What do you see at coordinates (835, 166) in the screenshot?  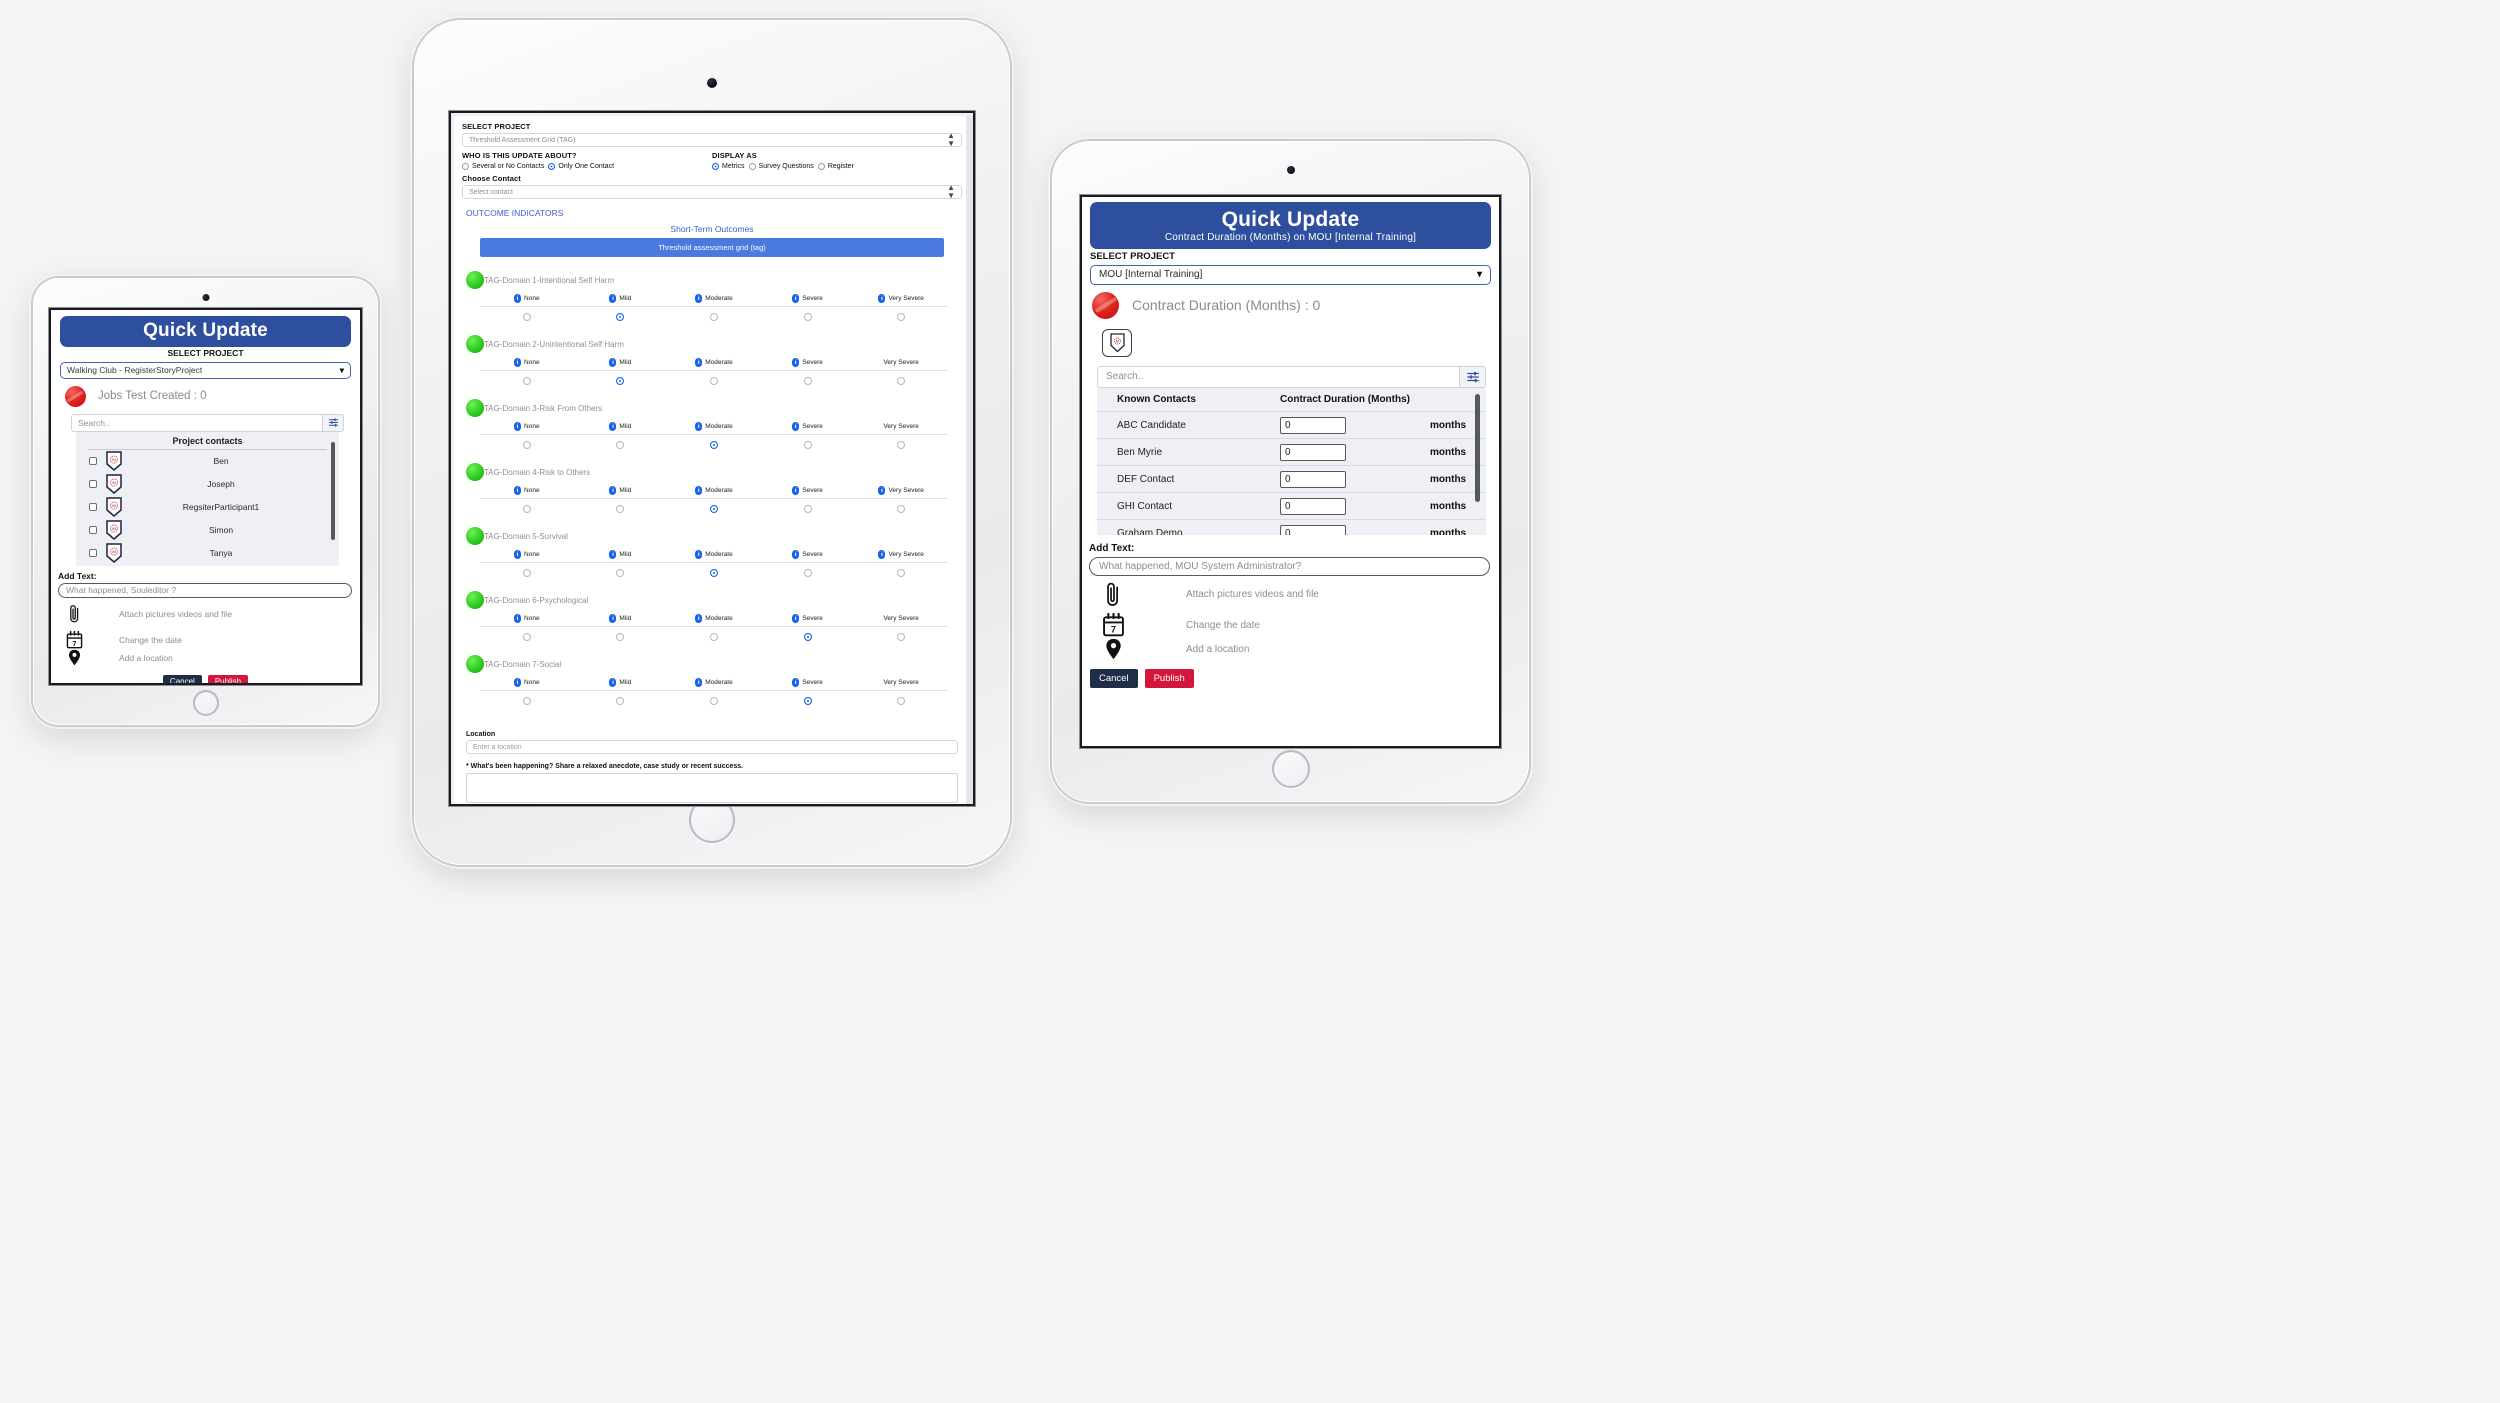 I see `radio-register: Register` at bounding box center [835, 166].